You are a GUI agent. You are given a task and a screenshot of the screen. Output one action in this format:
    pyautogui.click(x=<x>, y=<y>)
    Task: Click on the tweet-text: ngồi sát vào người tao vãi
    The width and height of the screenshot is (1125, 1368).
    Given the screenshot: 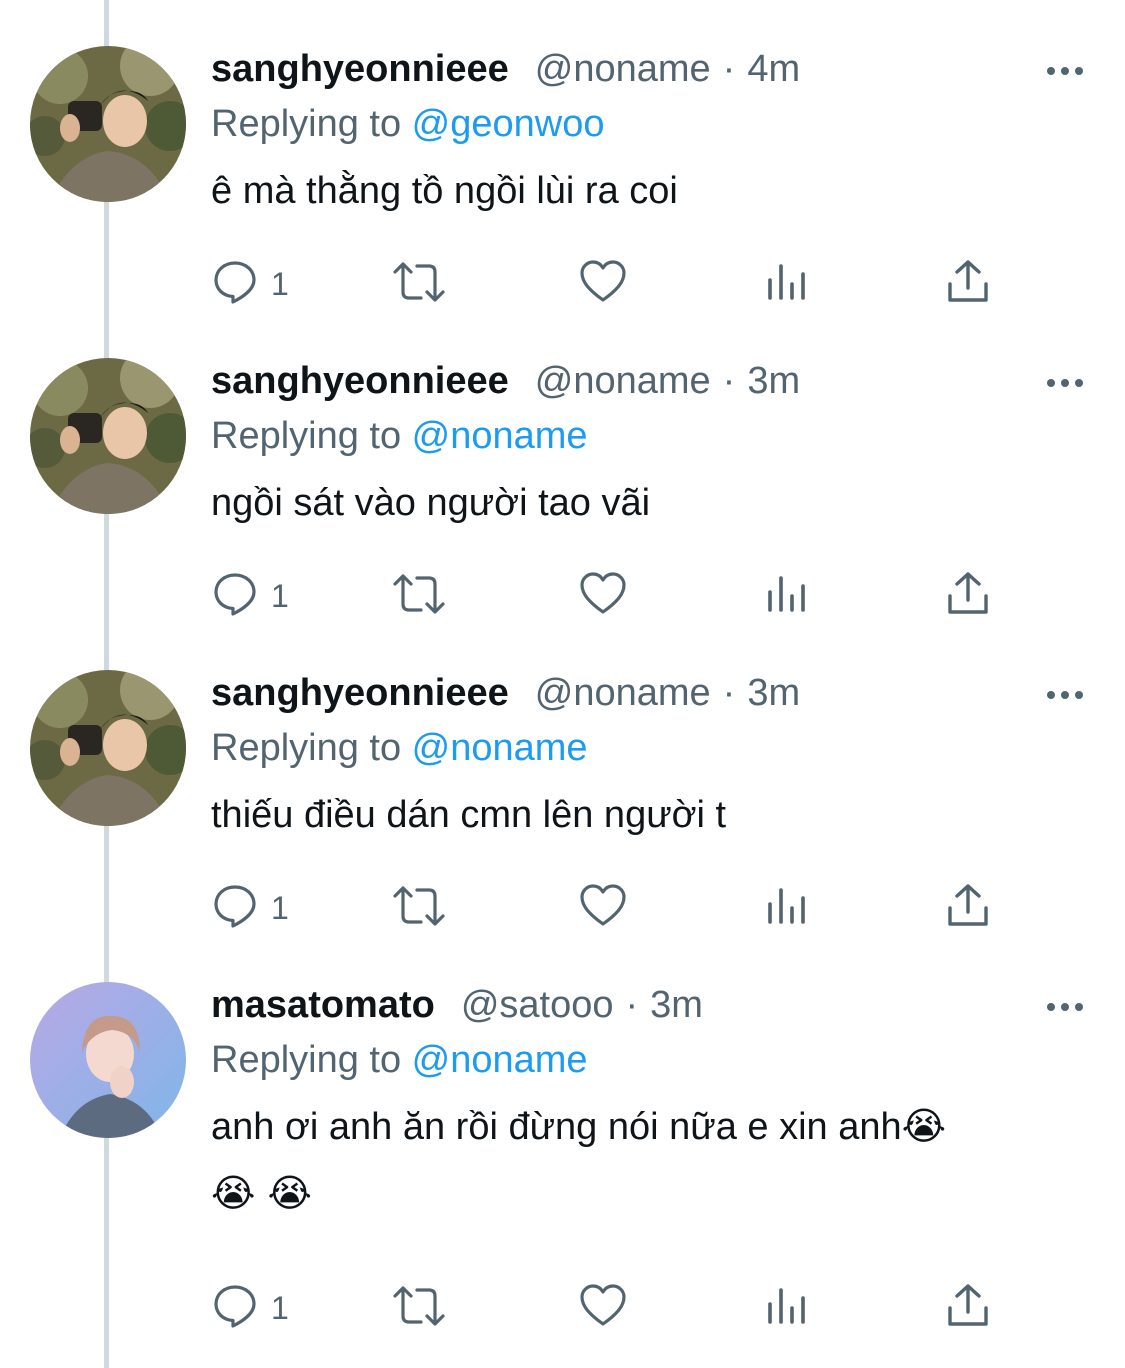 What is the action you would take?
    pyautogui.click(x=431, y=503)
    